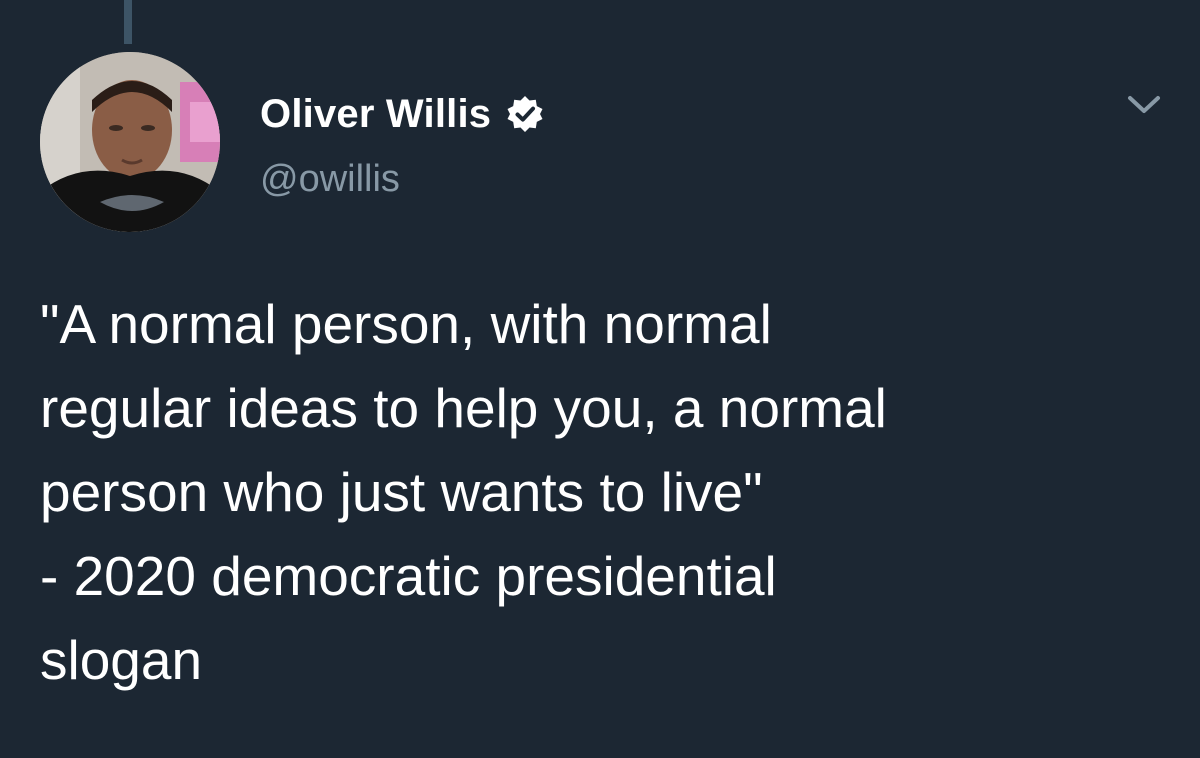  What do you see at coordinates (128, 22) in the screenshot?
I see `thread-connector-line` at bounding box center [128, 22].